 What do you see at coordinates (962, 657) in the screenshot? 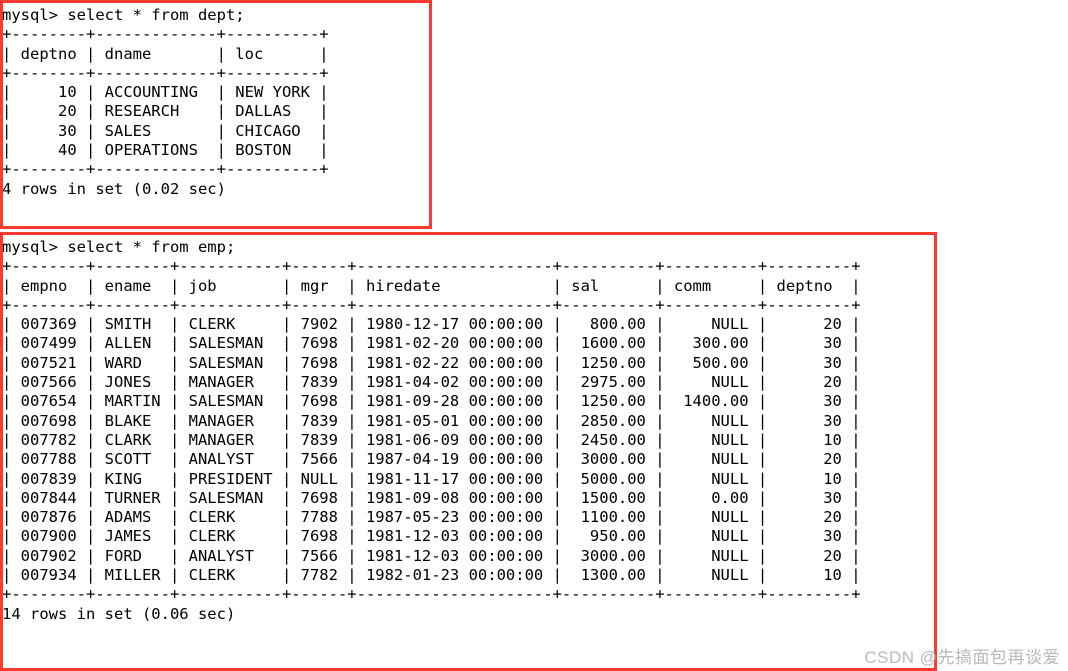
I see `csdn-watermark: CSDN @先搞面包再谈爱` at bounding box center [962, 657].